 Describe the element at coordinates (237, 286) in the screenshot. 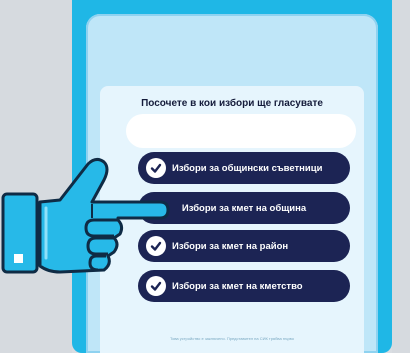

I see `option-label: Избори за кмет на кметство` at that location.